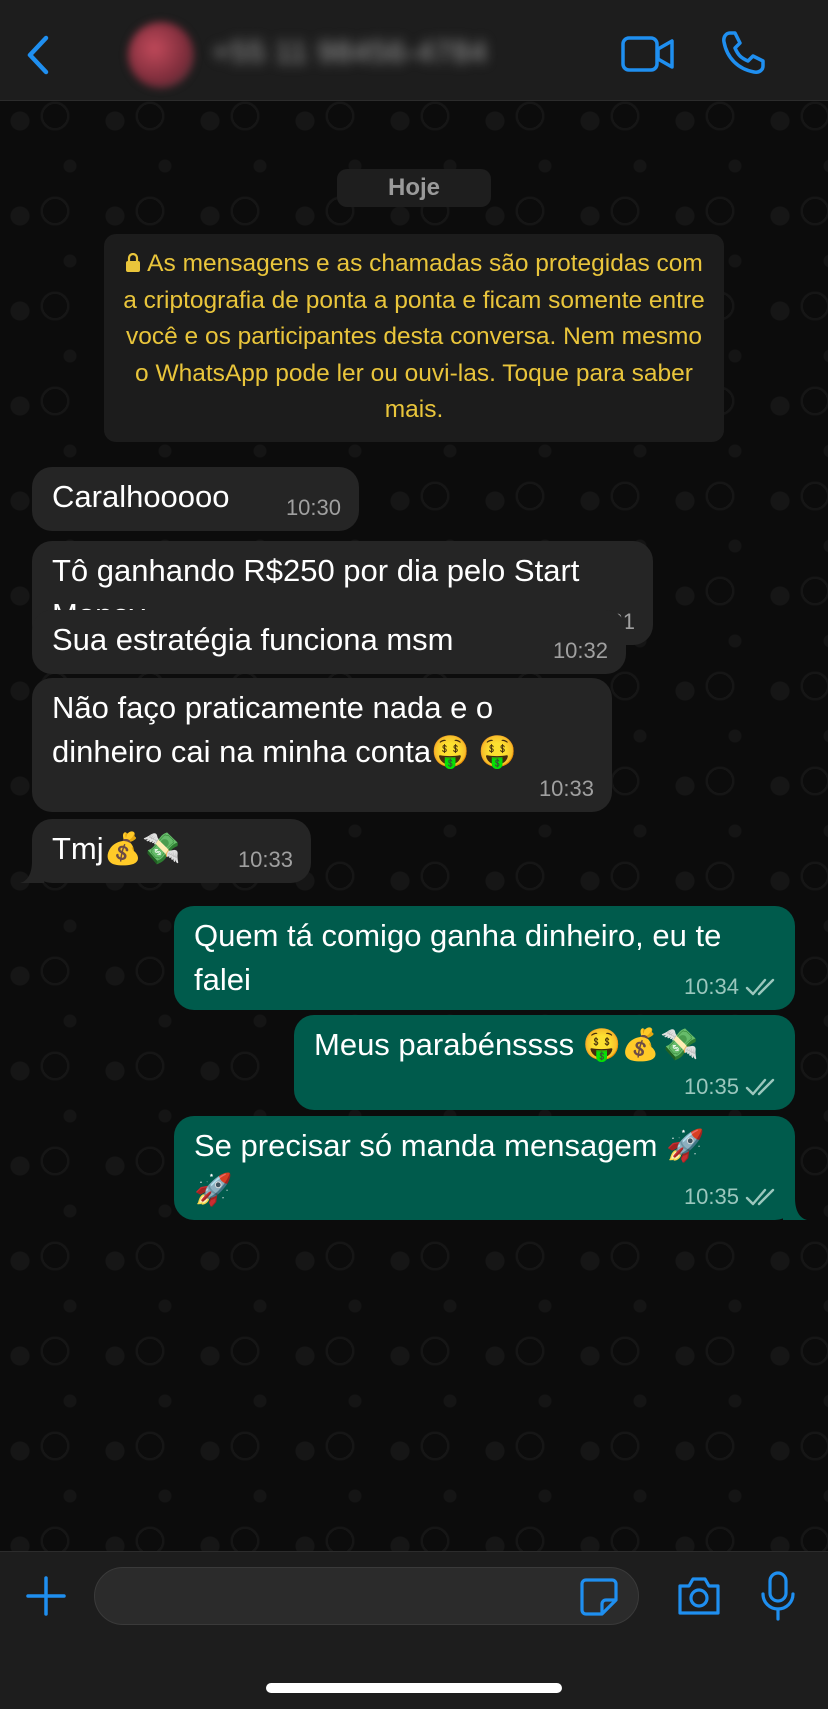  I want to click on camera-icon, so click(699, 1596).